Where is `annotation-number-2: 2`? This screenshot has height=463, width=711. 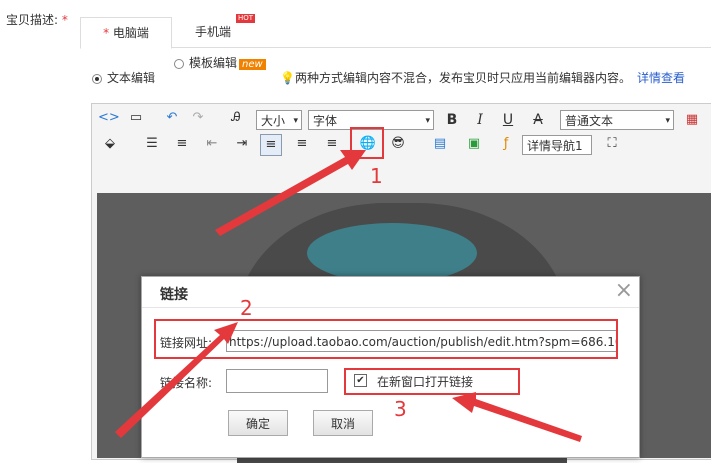 annotation-number-2: 2 is located at coordinates (246, 308).